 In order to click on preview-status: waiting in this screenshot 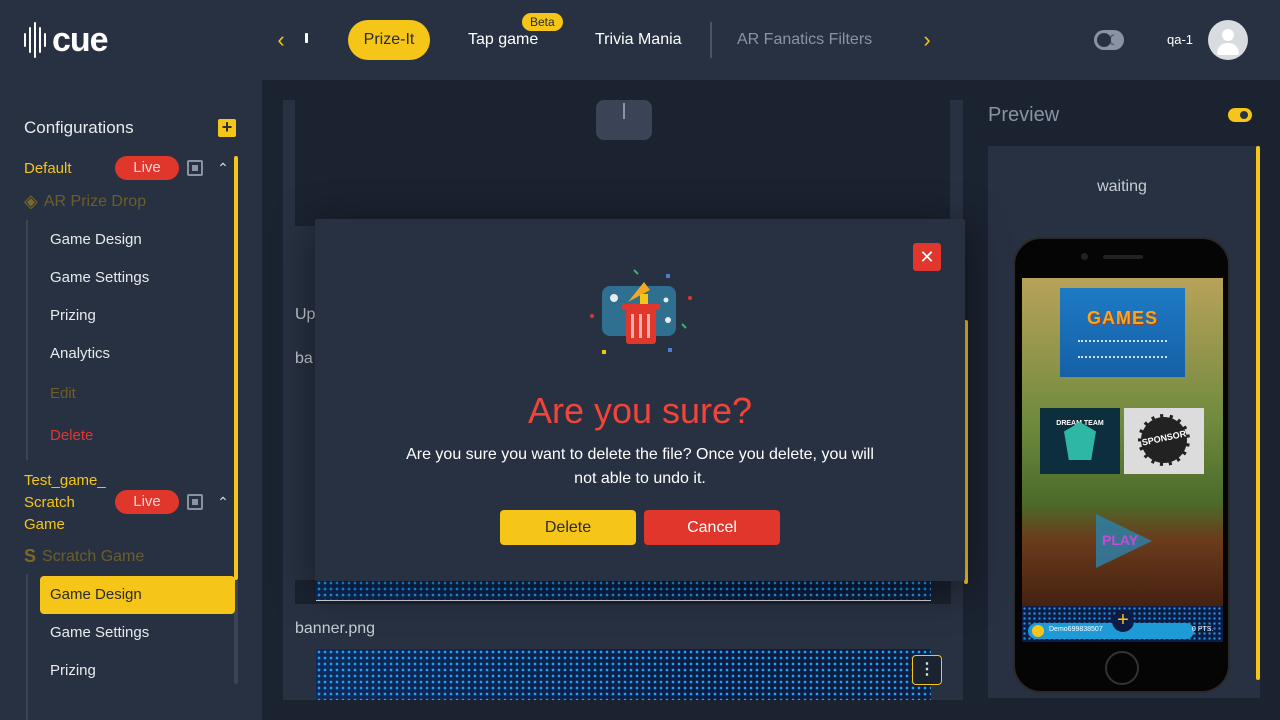, I will do `click(1122, 186)`.